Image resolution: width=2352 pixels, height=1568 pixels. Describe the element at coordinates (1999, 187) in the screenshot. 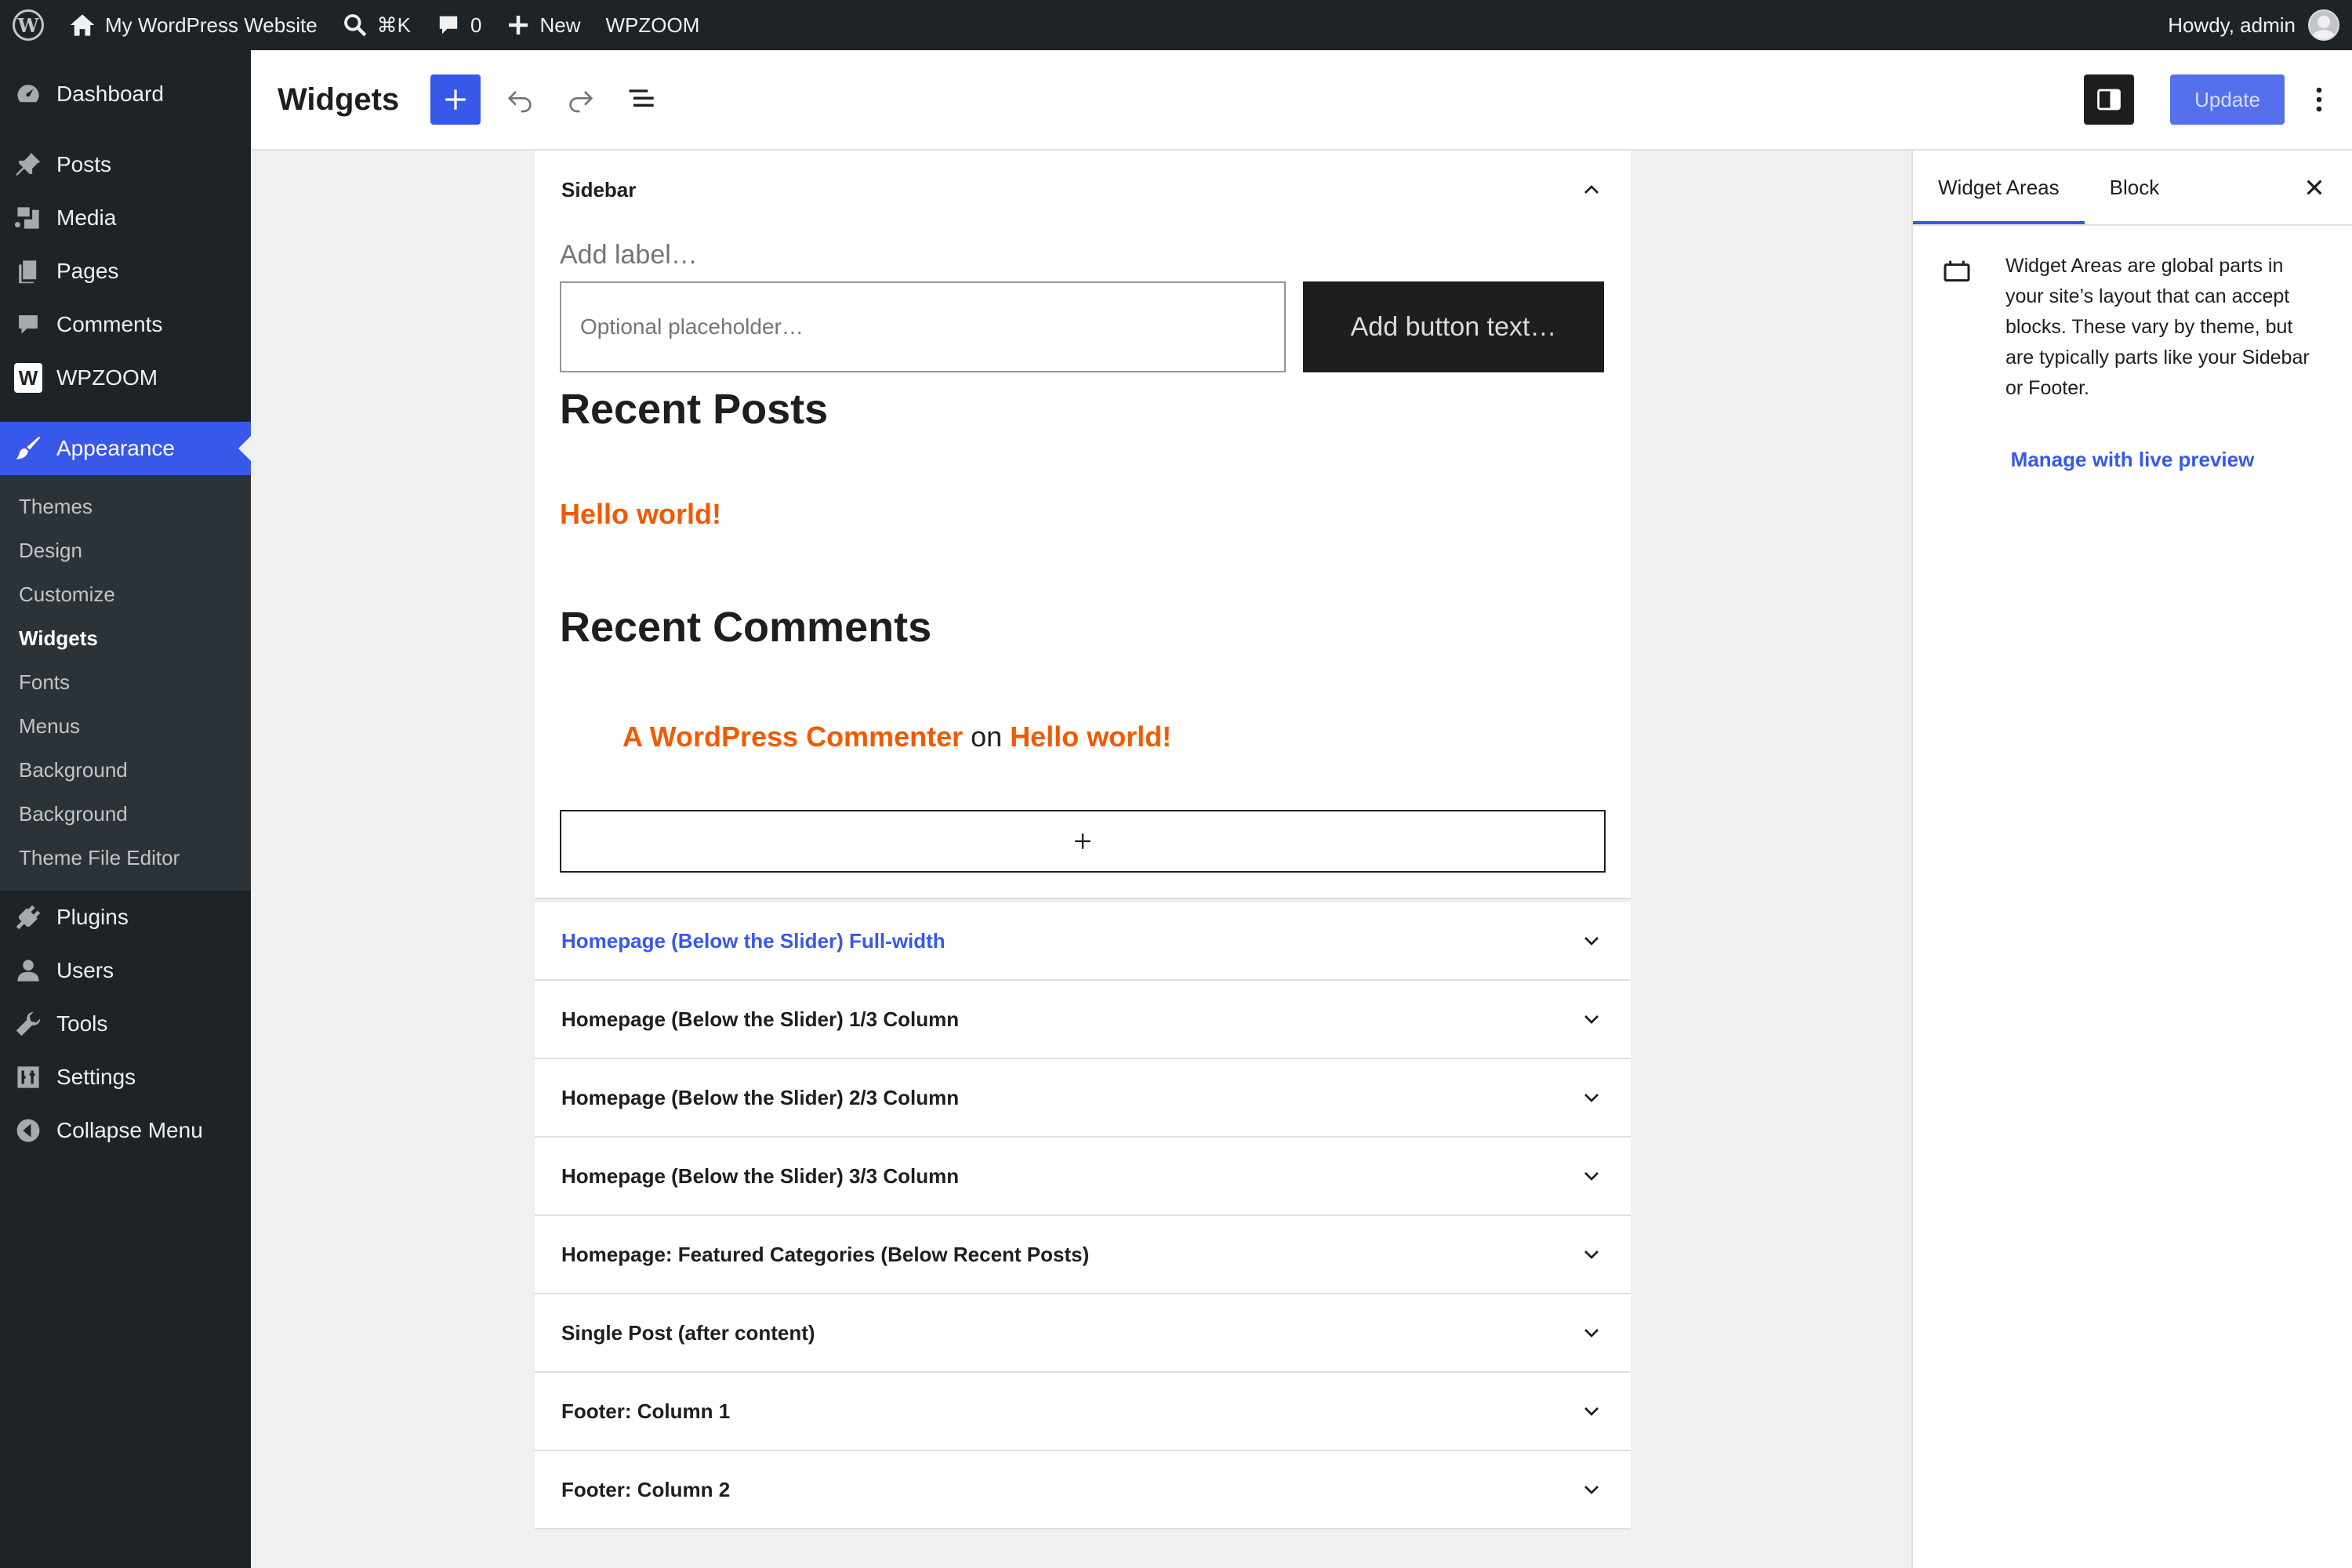

I see `tab-widget-areas: Widget Areas` at that location.